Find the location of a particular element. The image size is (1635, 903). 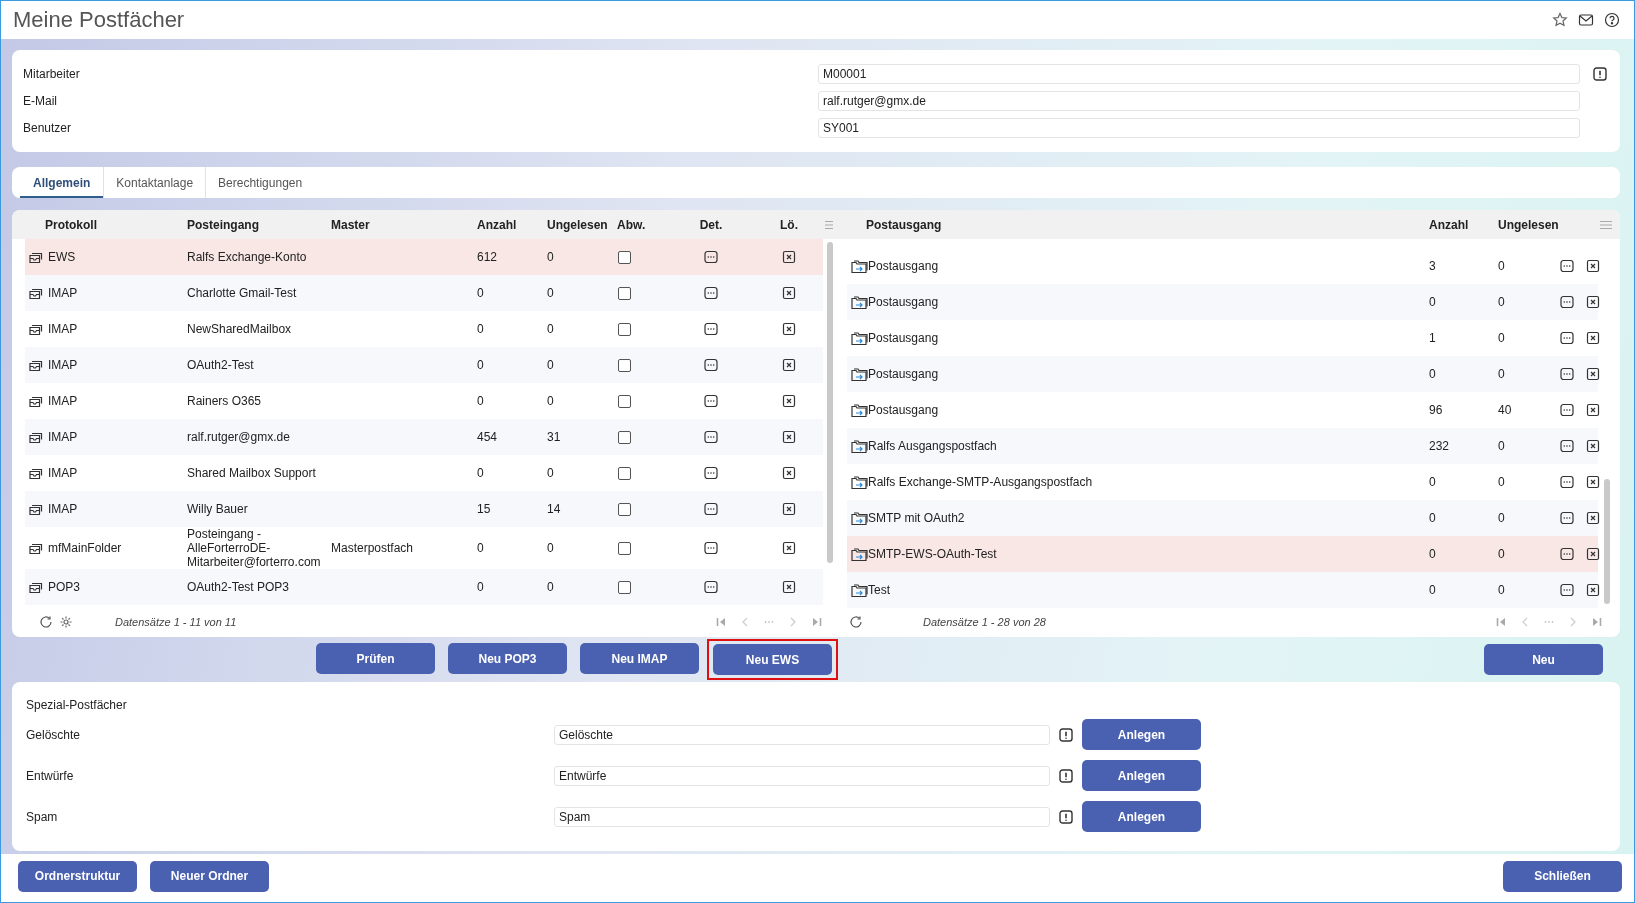

input-field: Entwürfe is located at coordinates (802, 775).